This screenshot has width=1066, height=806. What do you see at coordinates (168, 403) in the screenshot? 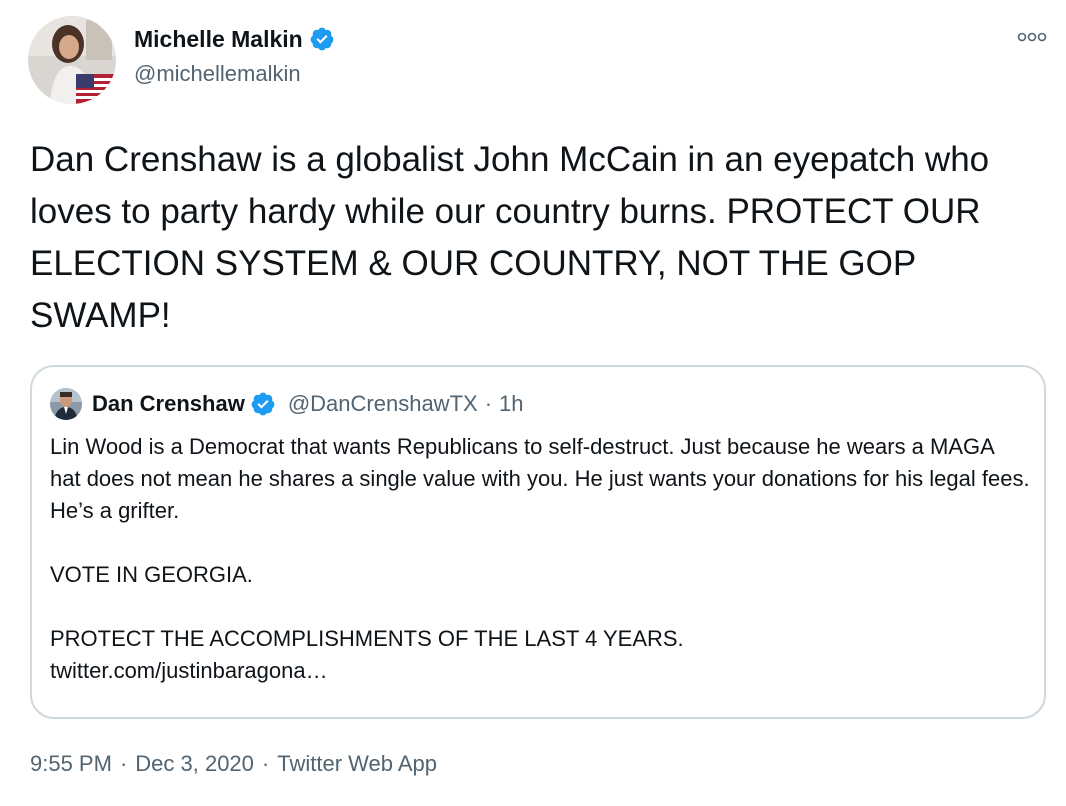
I see `quoted-author-name: Dan Crenshaw` at bounding box center [168, 403].